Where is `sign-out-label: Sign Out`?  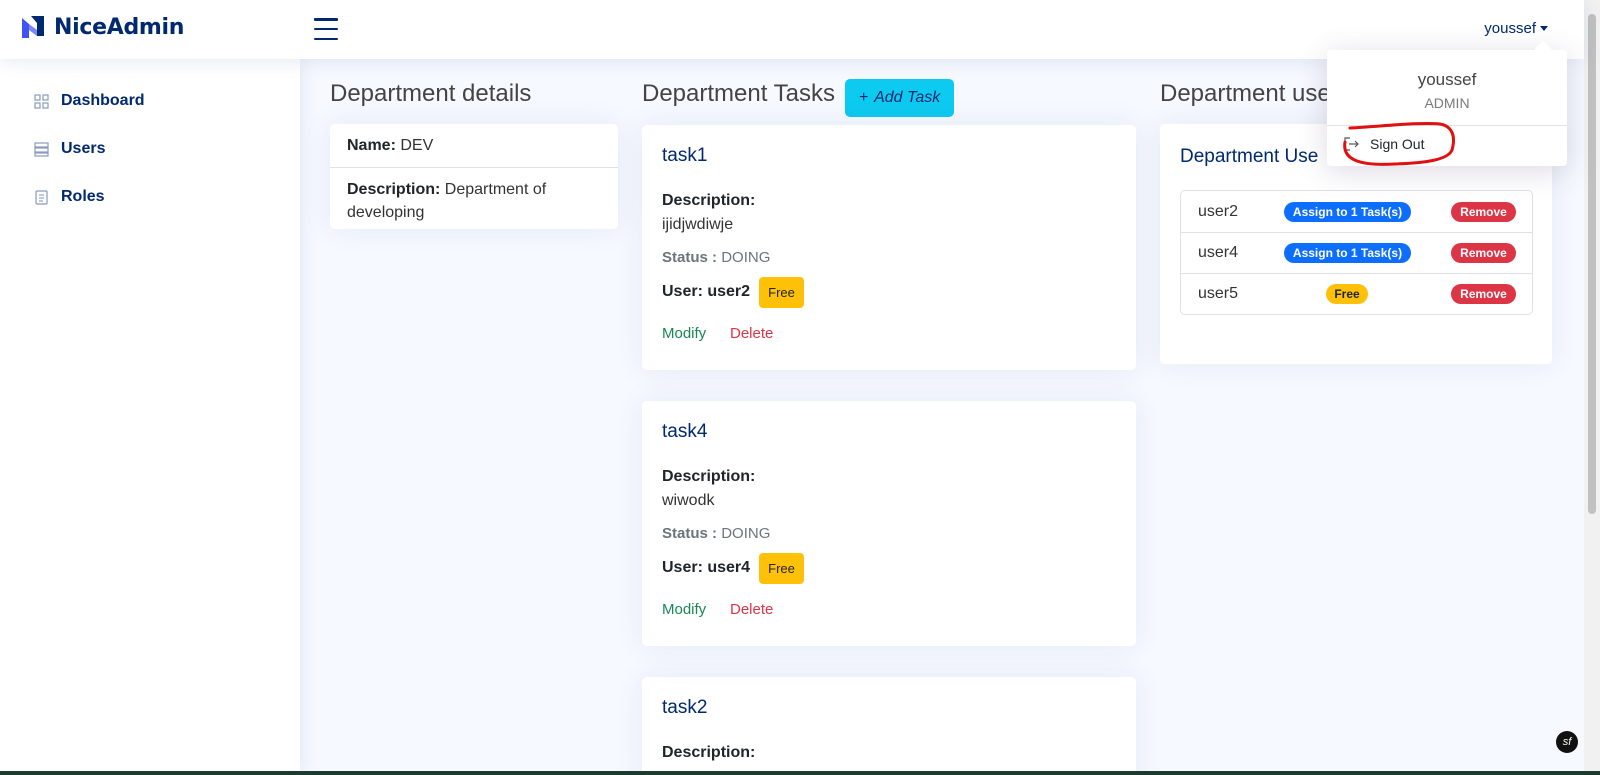
sign-out-label: Sign Out is located at coordinates (1397, 144).